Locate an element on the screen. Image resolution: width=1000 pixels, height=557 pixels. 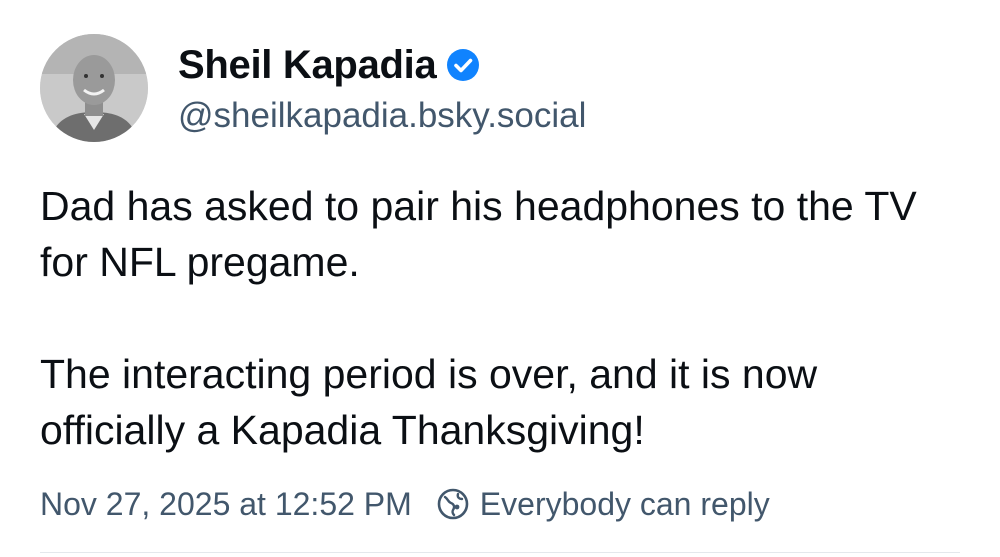
divider is located at coordinates (500, 552).